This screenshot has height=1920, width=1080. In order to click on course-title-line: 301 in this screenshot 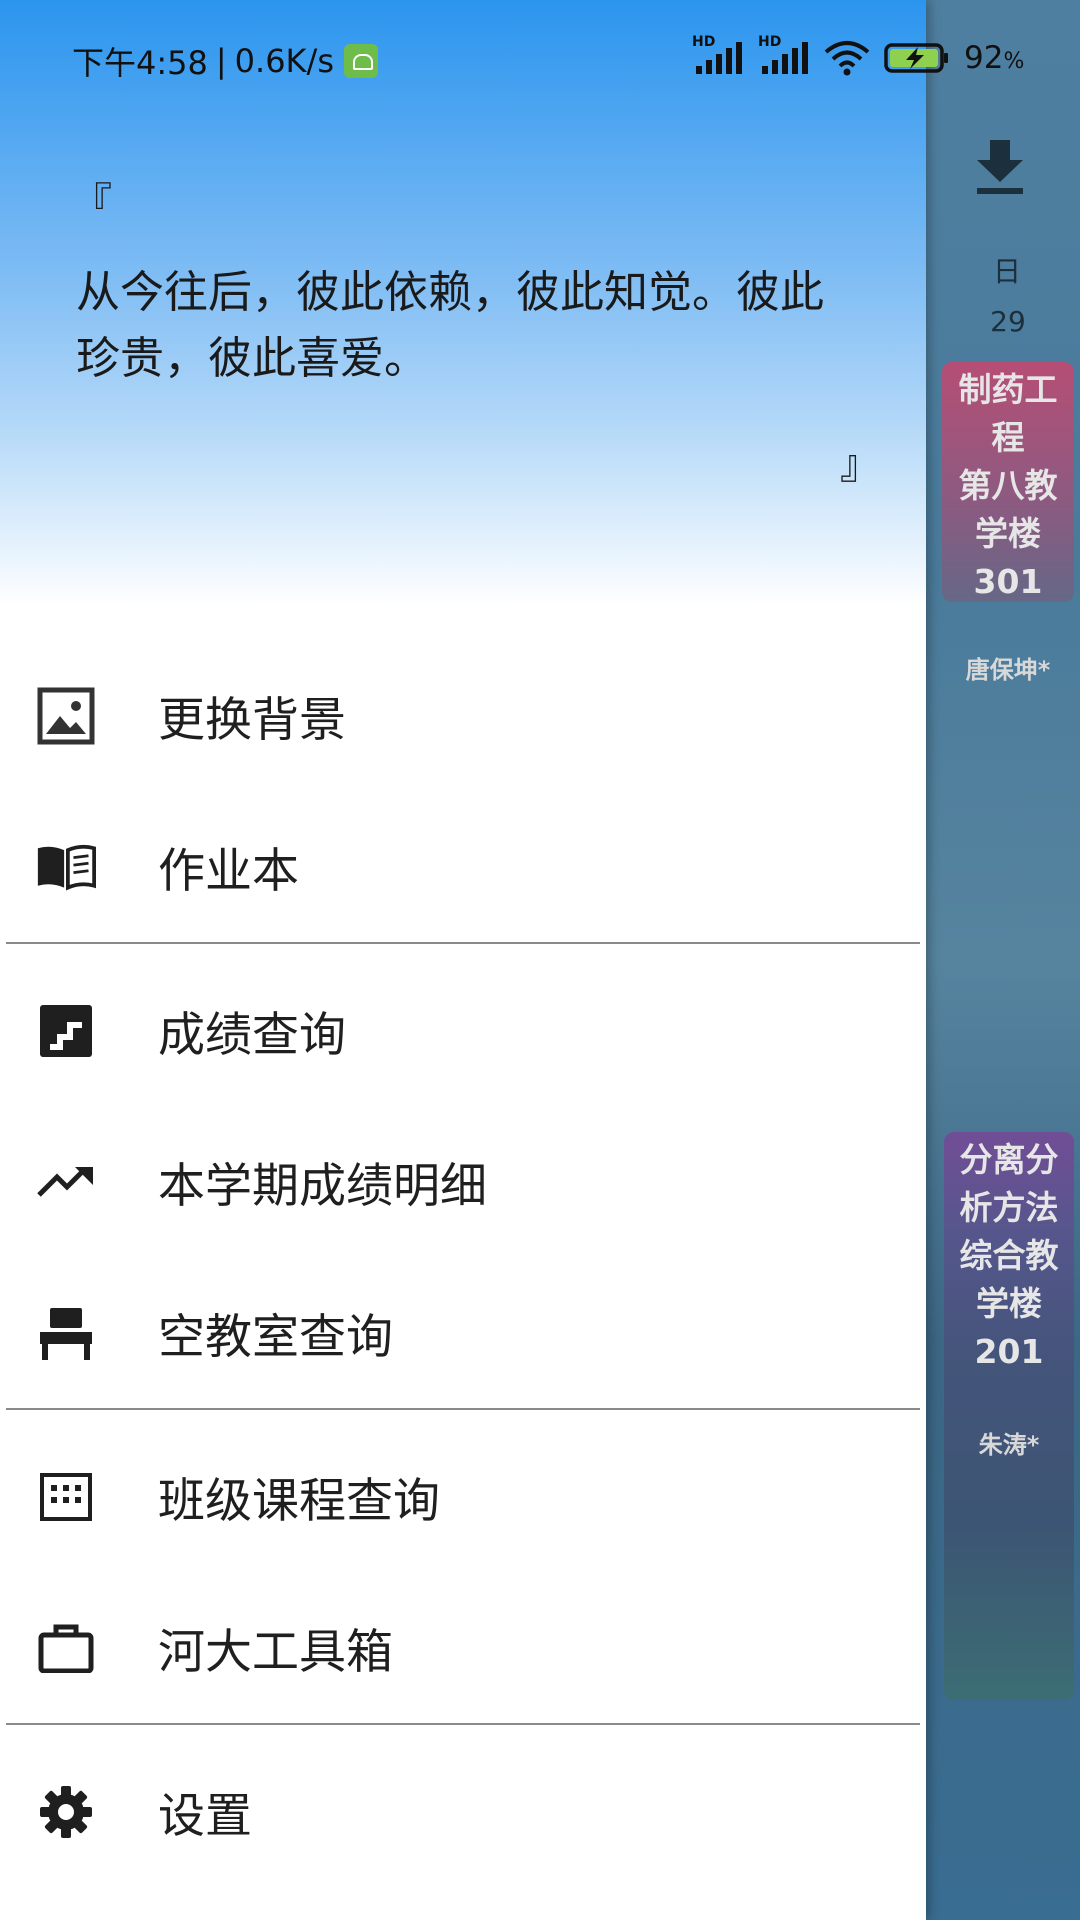, I will do `click(1008, 581)`.